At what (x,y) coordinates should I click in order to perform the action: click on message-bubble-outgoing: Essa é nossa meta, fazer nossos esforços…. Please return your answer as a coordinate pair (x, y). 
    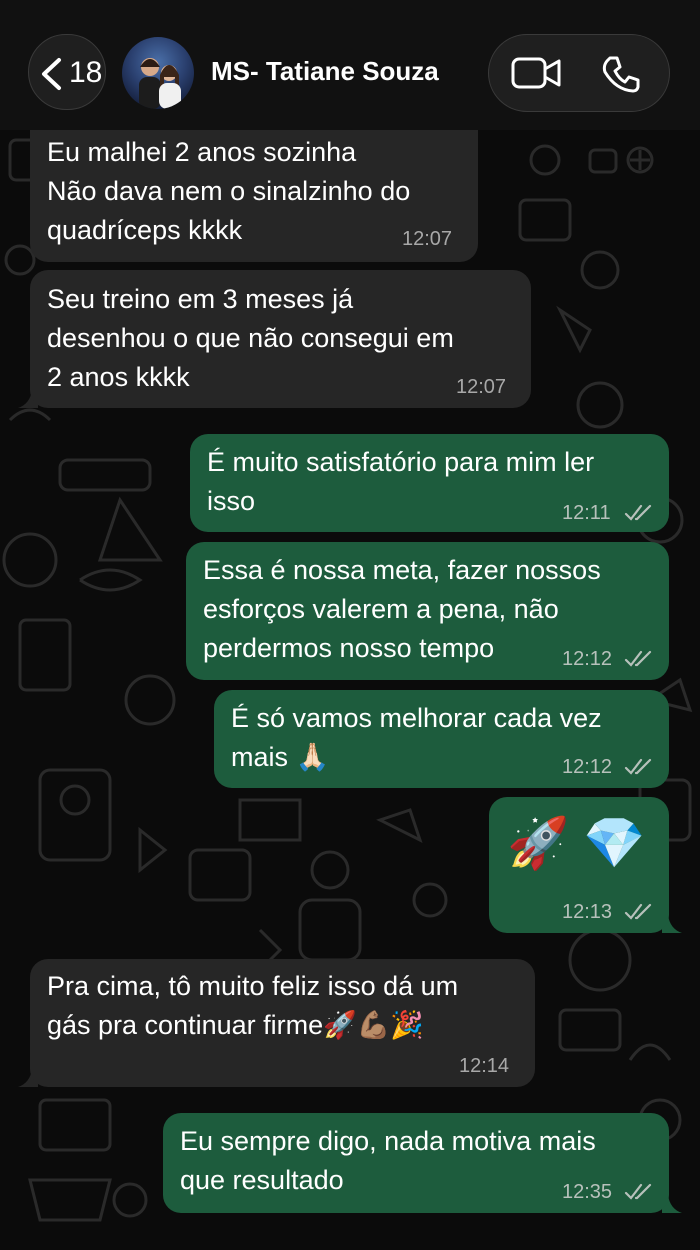
    Looking at the image, I should click on (427, 611).